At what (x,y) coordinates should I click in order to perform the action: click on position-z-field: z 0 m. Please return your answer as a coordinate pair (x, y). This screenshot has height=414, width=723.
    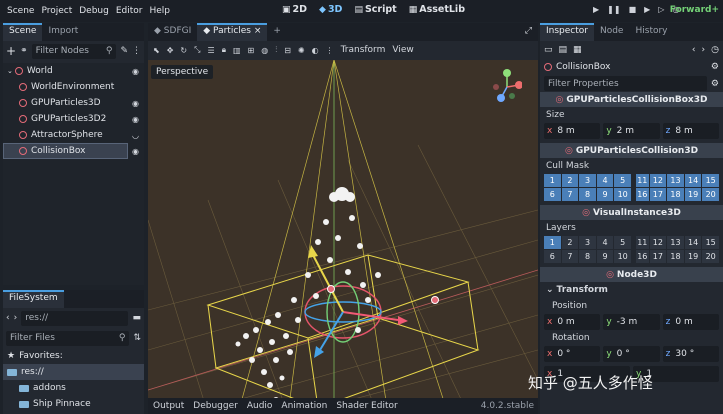
    Looking at the image, I should click on (690, 322).